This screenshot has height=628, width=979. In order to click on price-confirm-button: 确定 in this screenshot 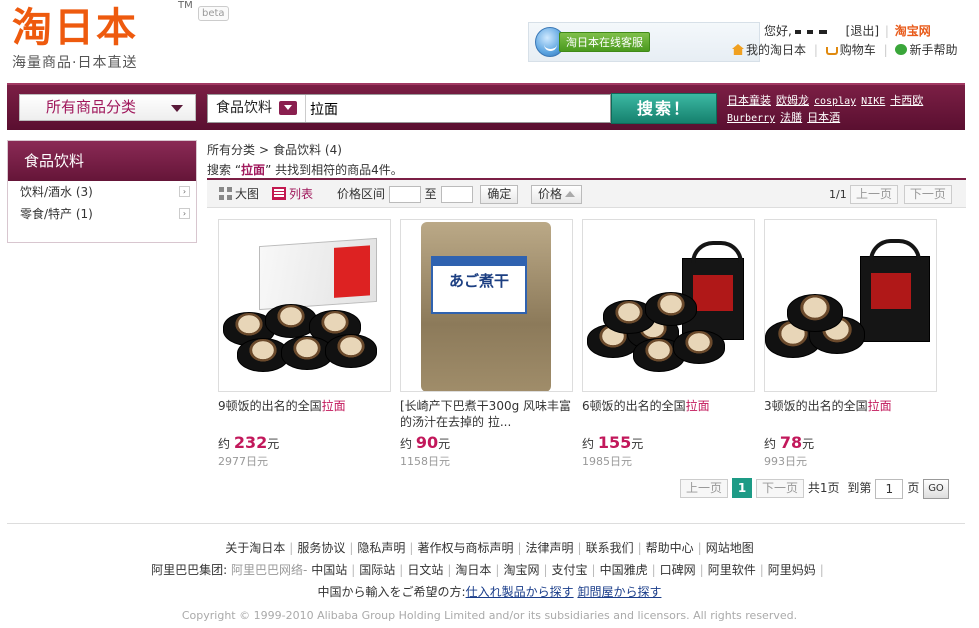, I will do `click(499, 194)`.